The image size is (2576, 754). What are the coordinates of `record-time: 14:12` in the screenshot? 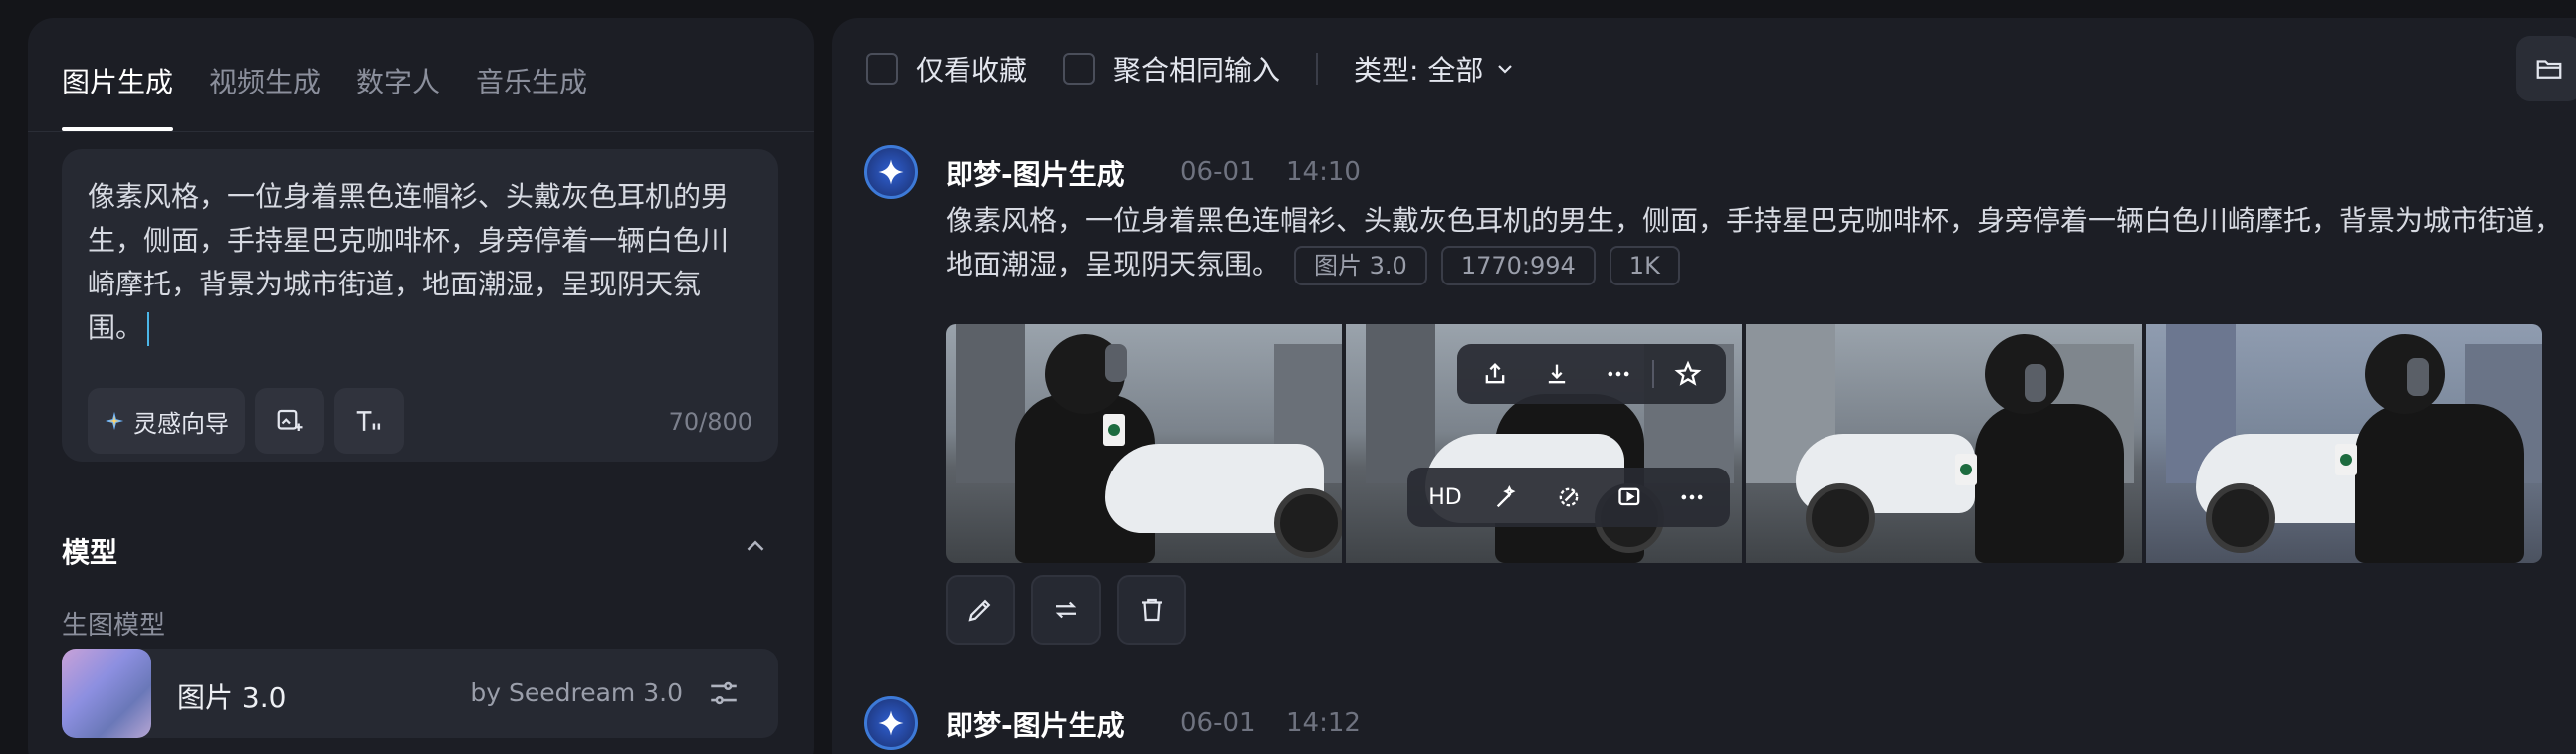 It's located at (1323, 723).